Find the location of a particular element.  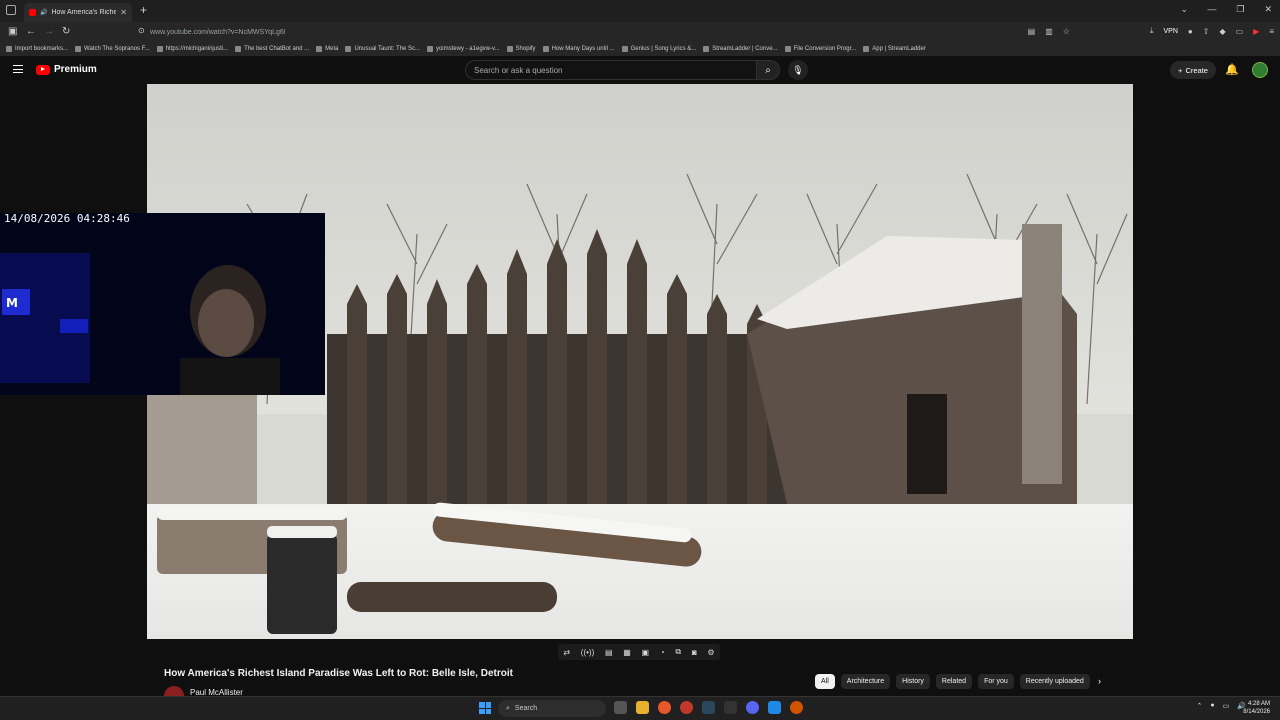

taskbar-clock: 4:28 AM 8/14/2026 is located at coordinates (1256, 708).